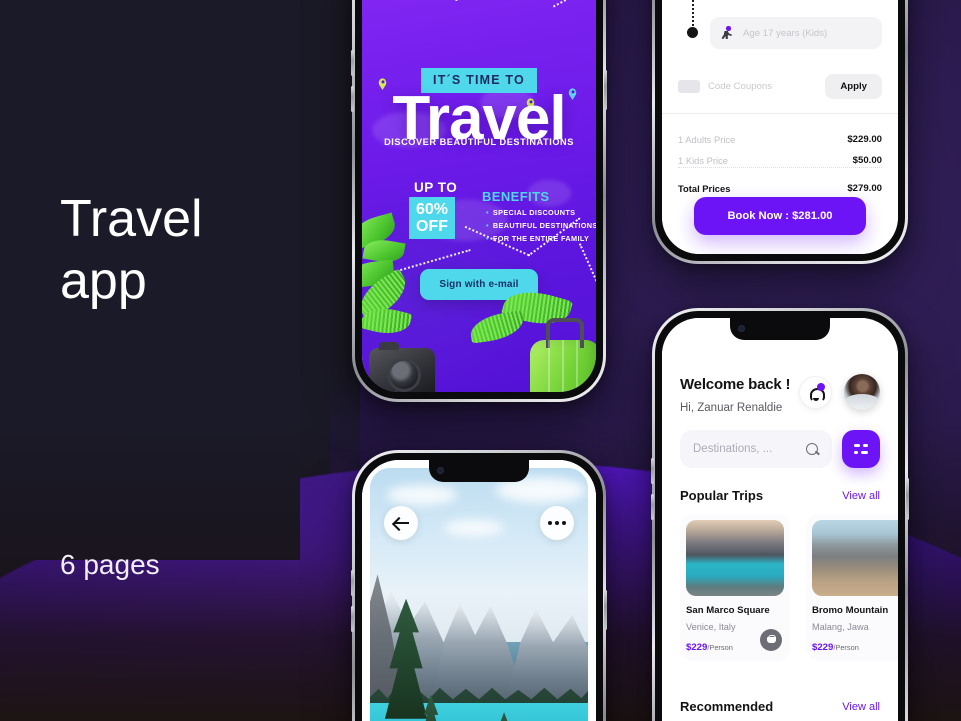  Describe the element at coordinates (762, 86) in the screenshot. I see `coupon-input-placeholder: Code Coupons` at that location.